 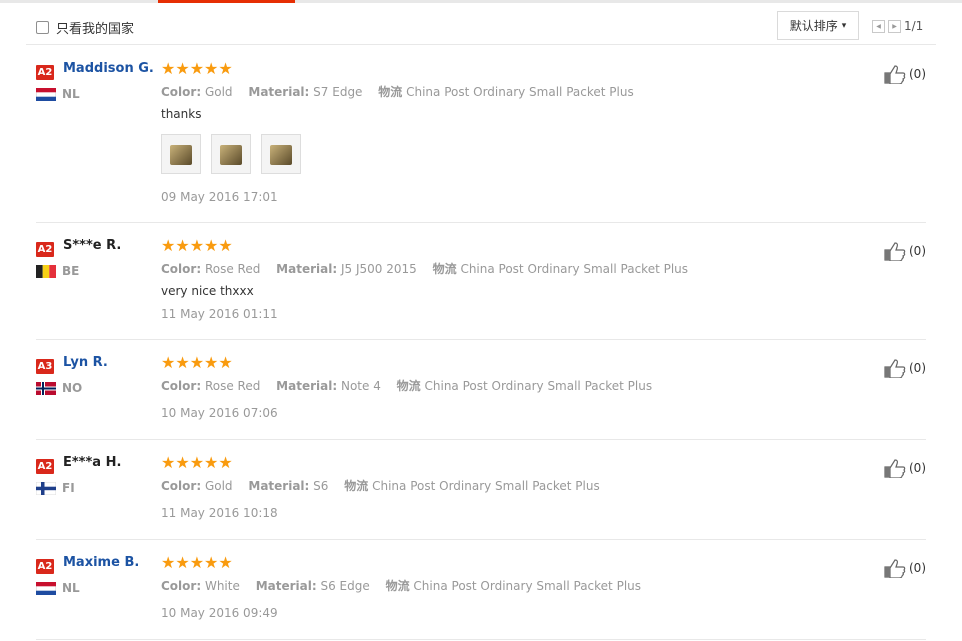 I want to click on flag-fi-icon, so click(x=46, y=488).